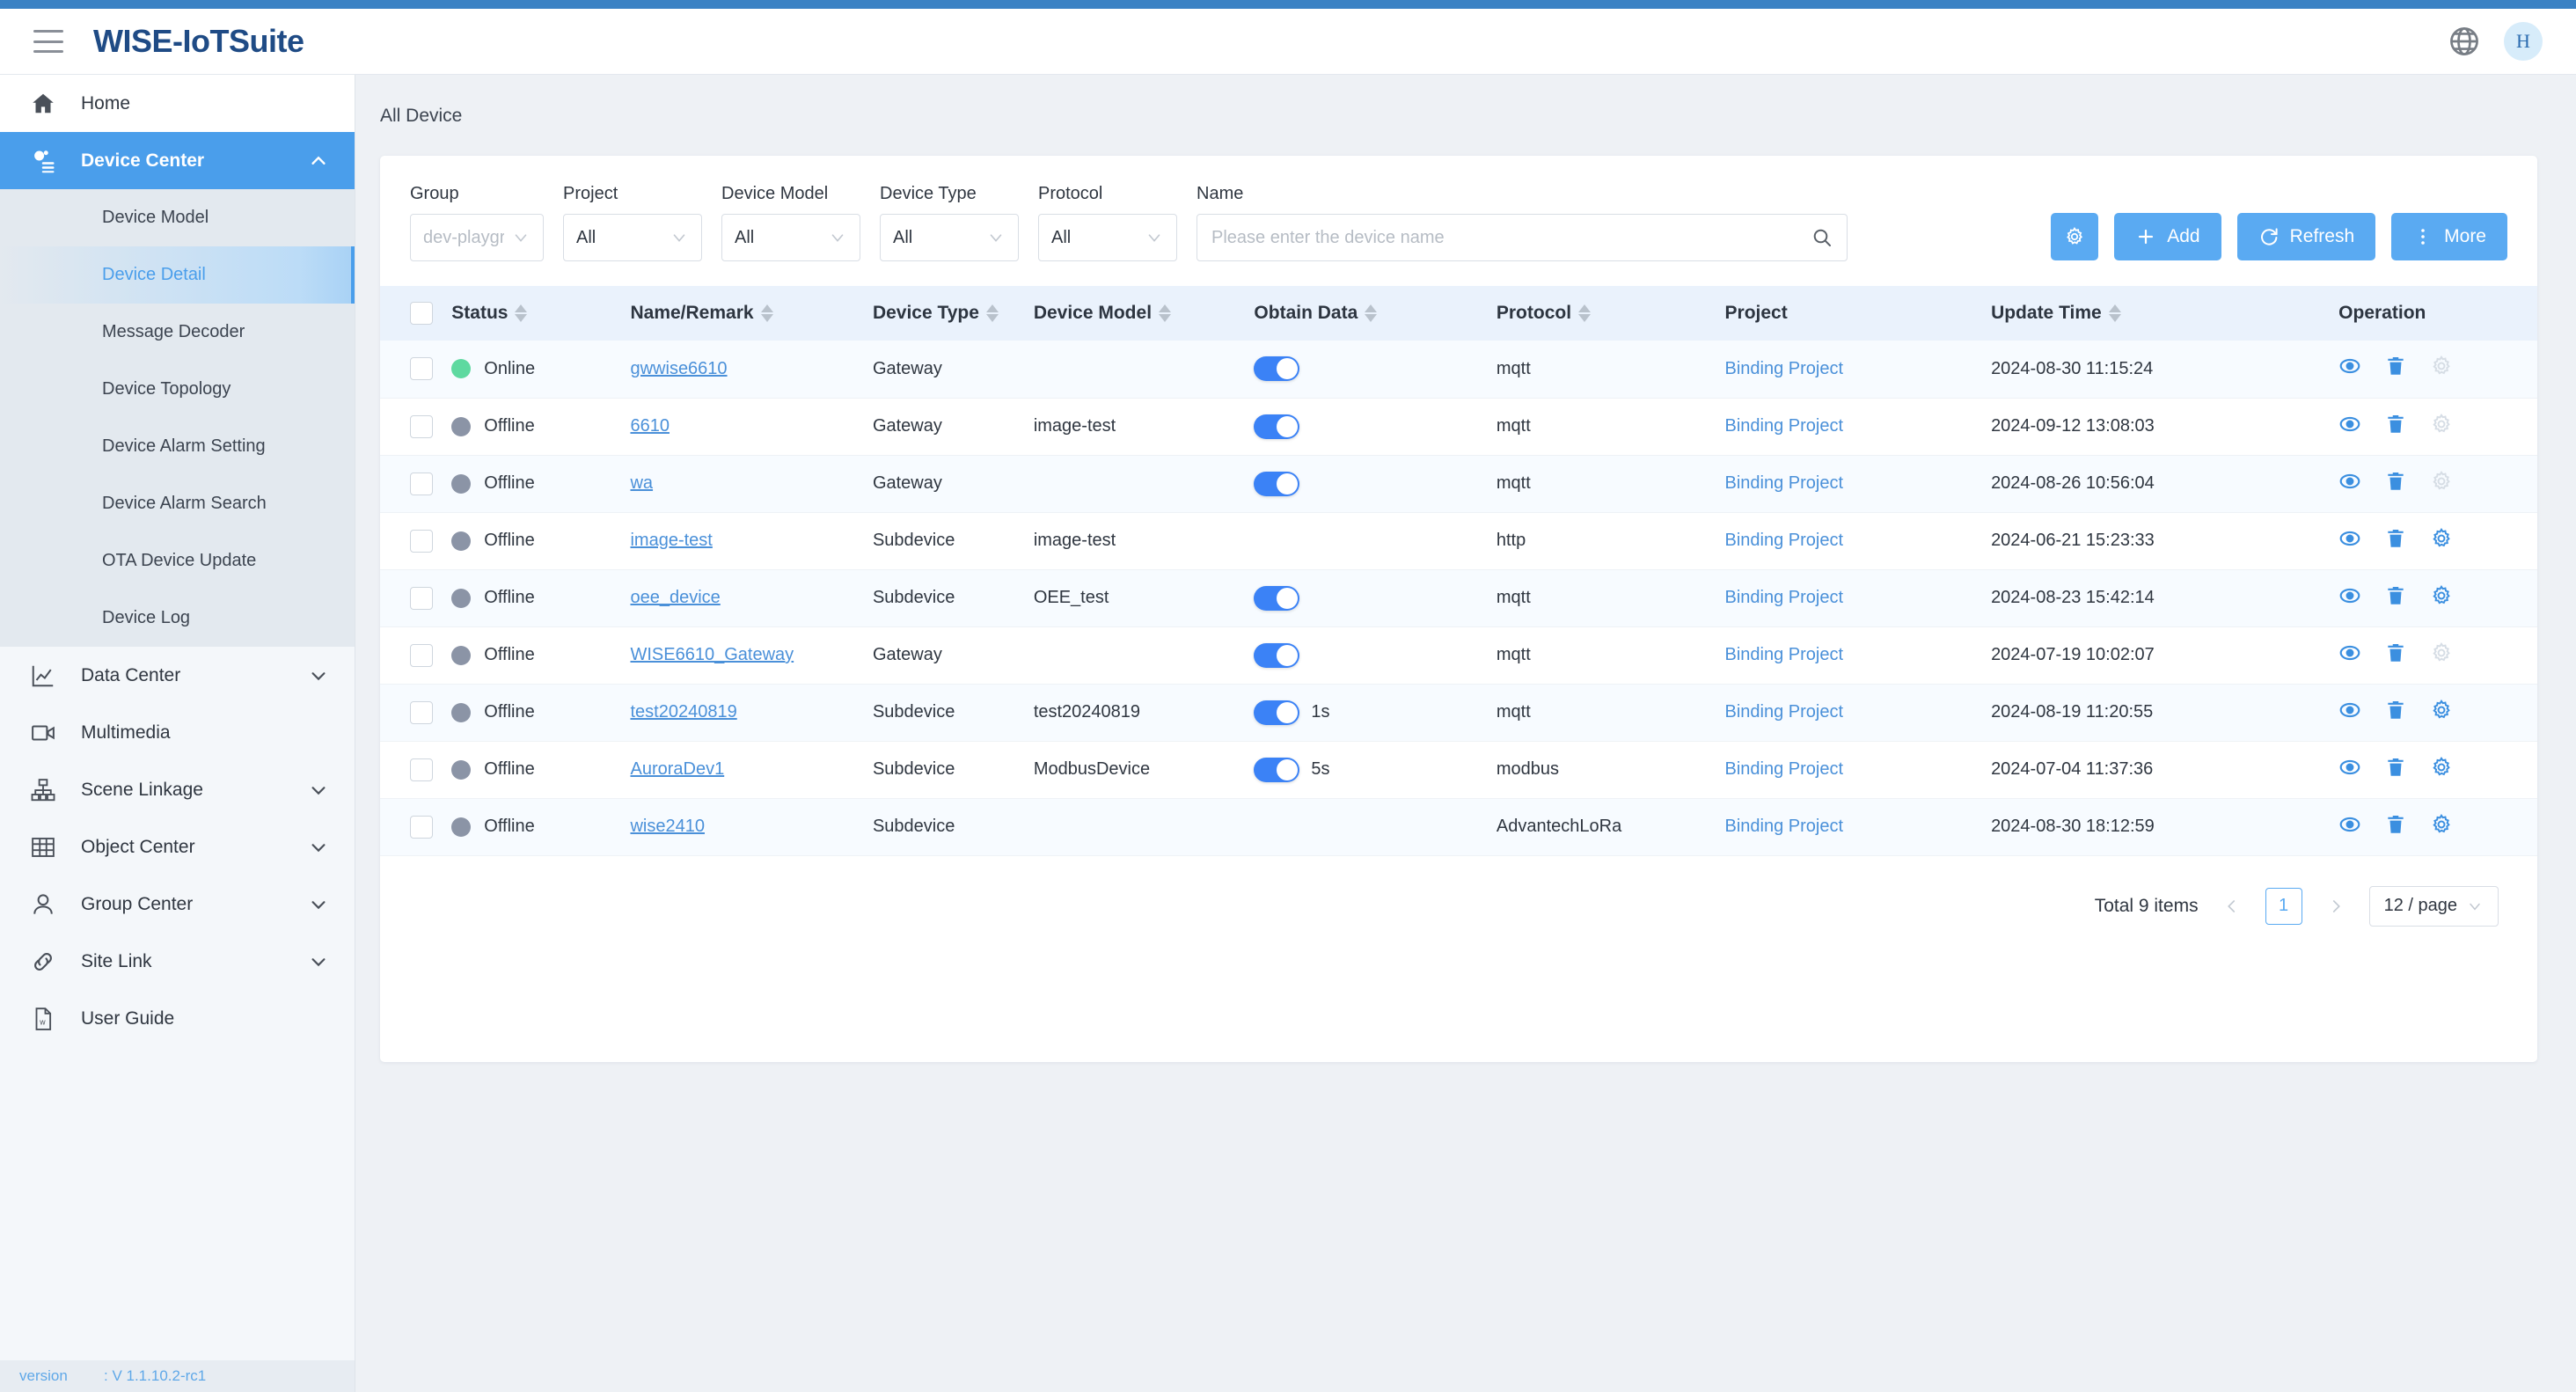 The width and height of the screenshot is (2576, 1392). What do you see at coordinates (1144, 313) in the screenshot?
I see `column-header-device-model: Device Model` at bounding box center [1144, 313].